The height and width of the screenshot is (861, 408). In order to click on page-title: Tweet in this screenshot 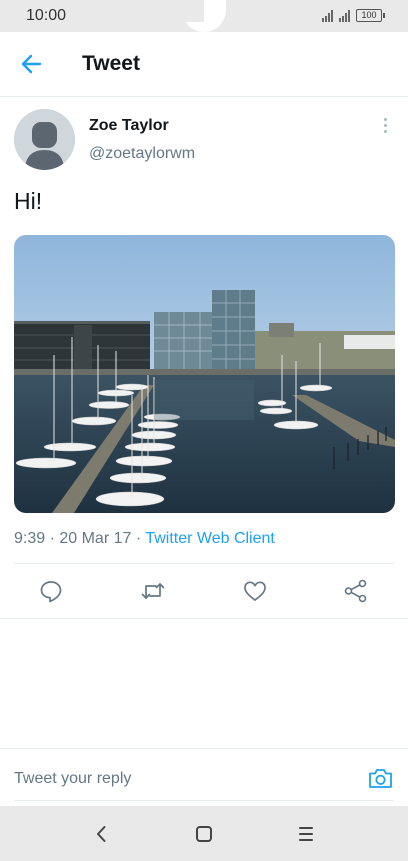, I will do `click(111, 63)`.